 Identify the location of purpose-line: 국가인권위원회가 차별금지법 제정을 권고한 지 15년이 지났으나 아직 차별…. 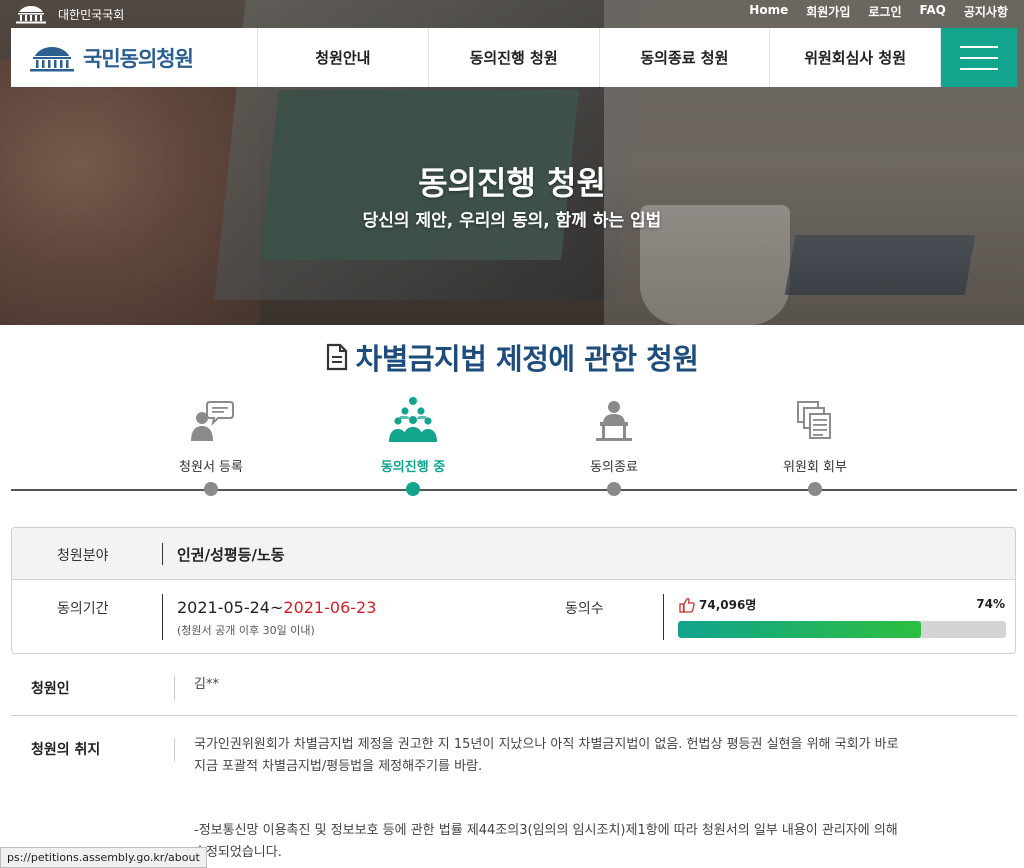
(546, 744).